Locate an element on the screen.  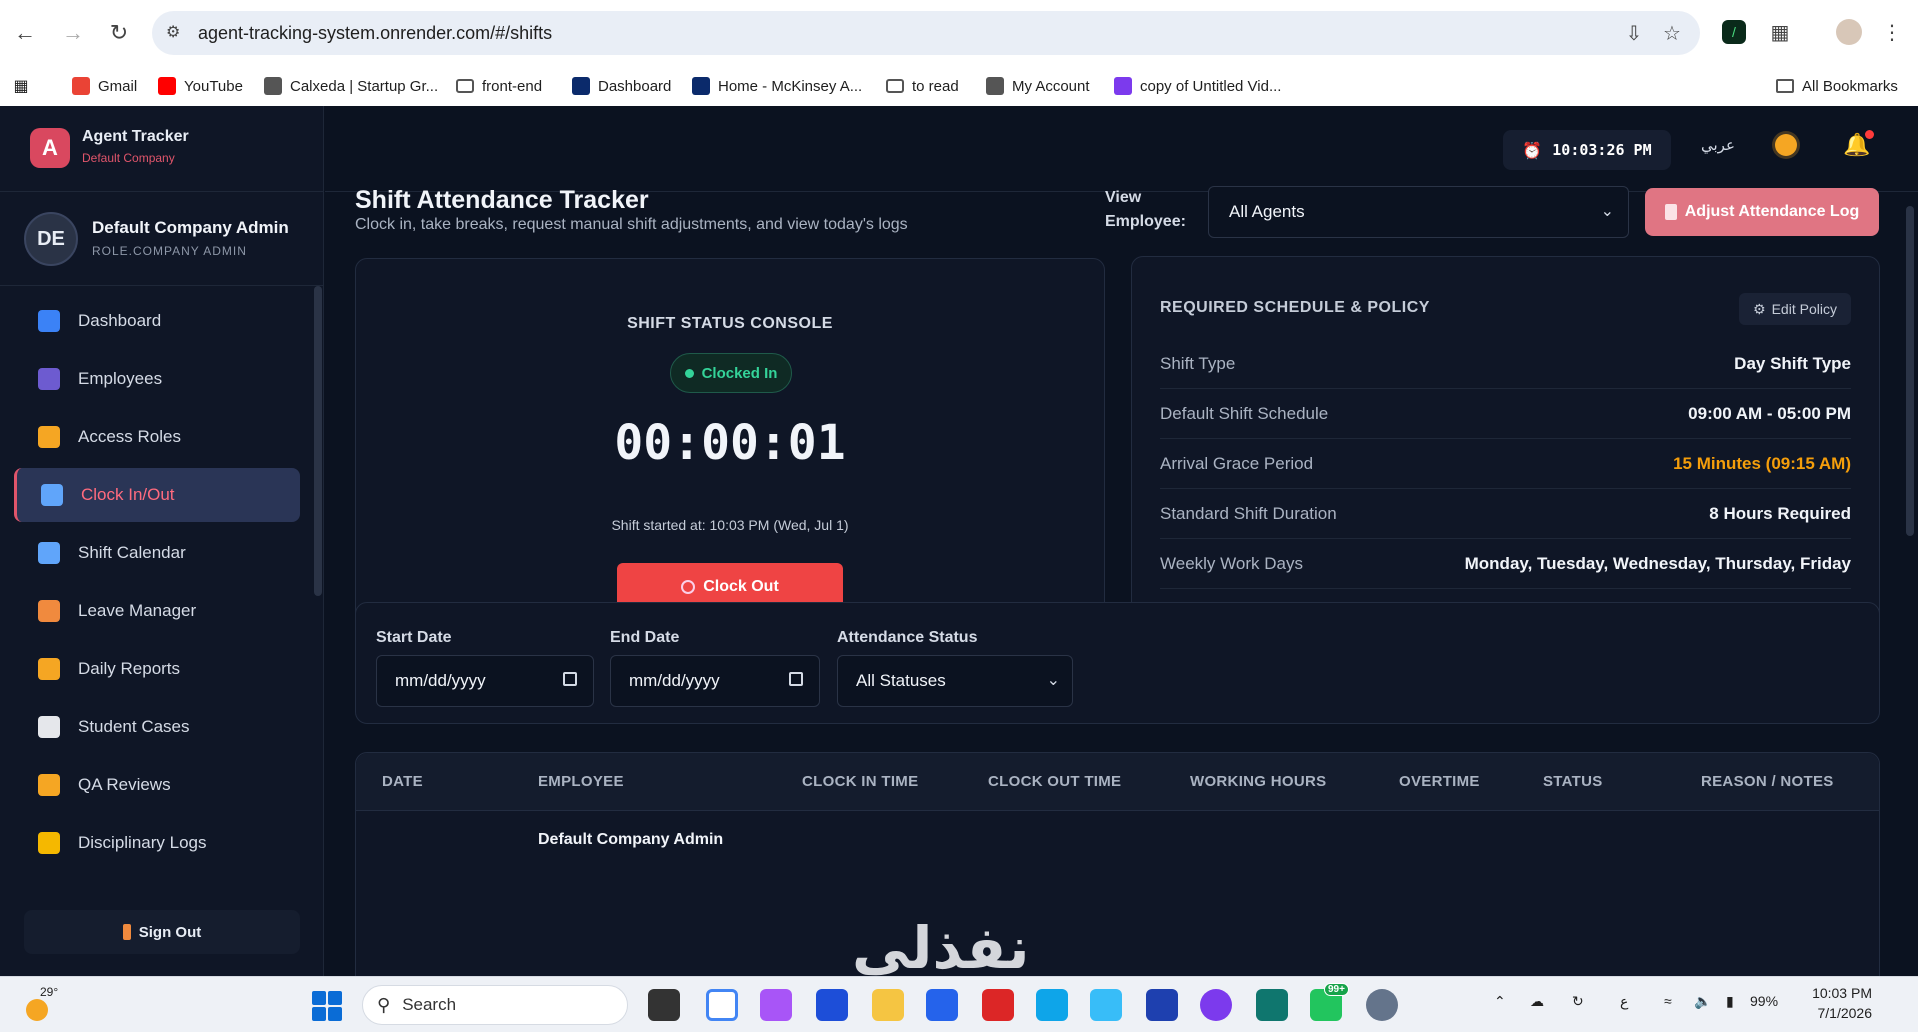
install-app-icon: ⇩ is located at coordinates (1634, 33).